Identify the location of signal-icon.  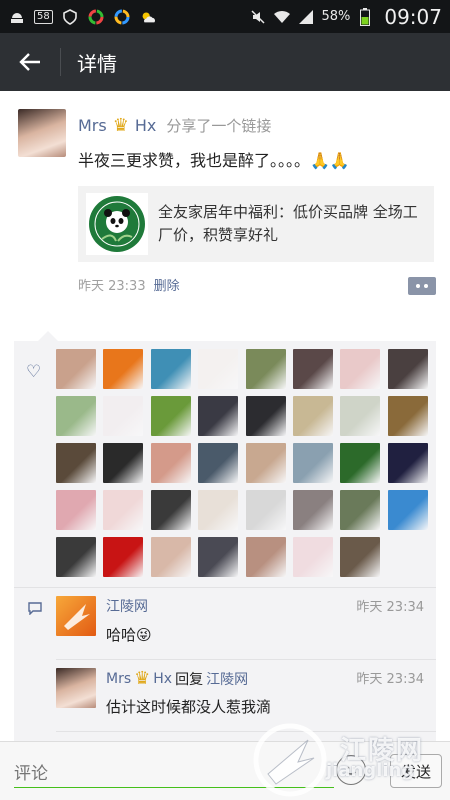
(306, 17).